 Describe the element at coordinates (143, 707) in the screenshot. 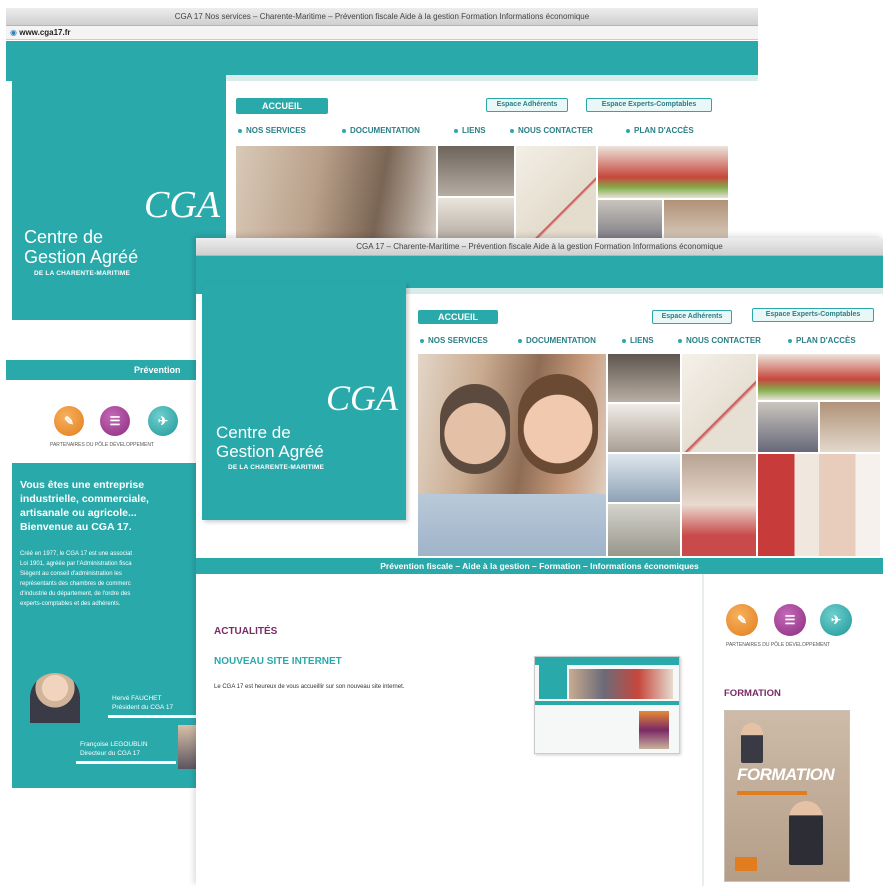

I see `president-role: Président du CGA 17` at that location.